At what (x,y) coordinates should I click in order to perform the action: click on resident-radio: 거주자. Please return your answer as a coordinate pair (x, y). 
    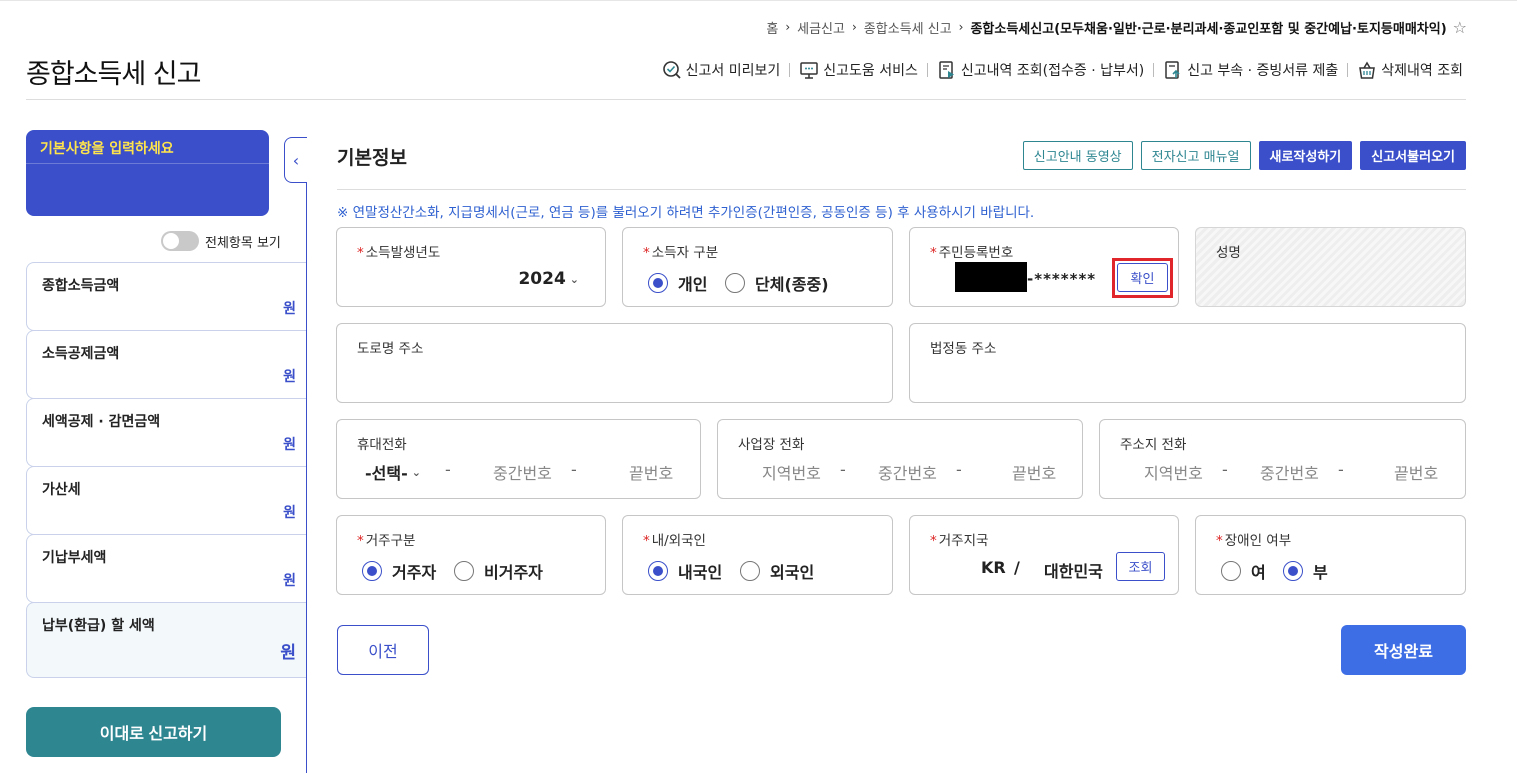
    Looking at the image, I should click on (399, 571).